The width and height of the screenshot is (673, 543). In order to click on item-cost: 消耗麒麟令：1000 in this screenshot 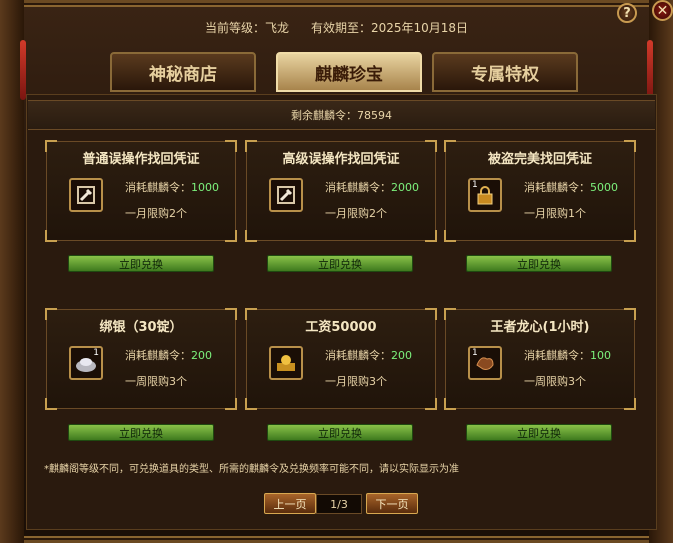, I will do `click(172, 187)`.